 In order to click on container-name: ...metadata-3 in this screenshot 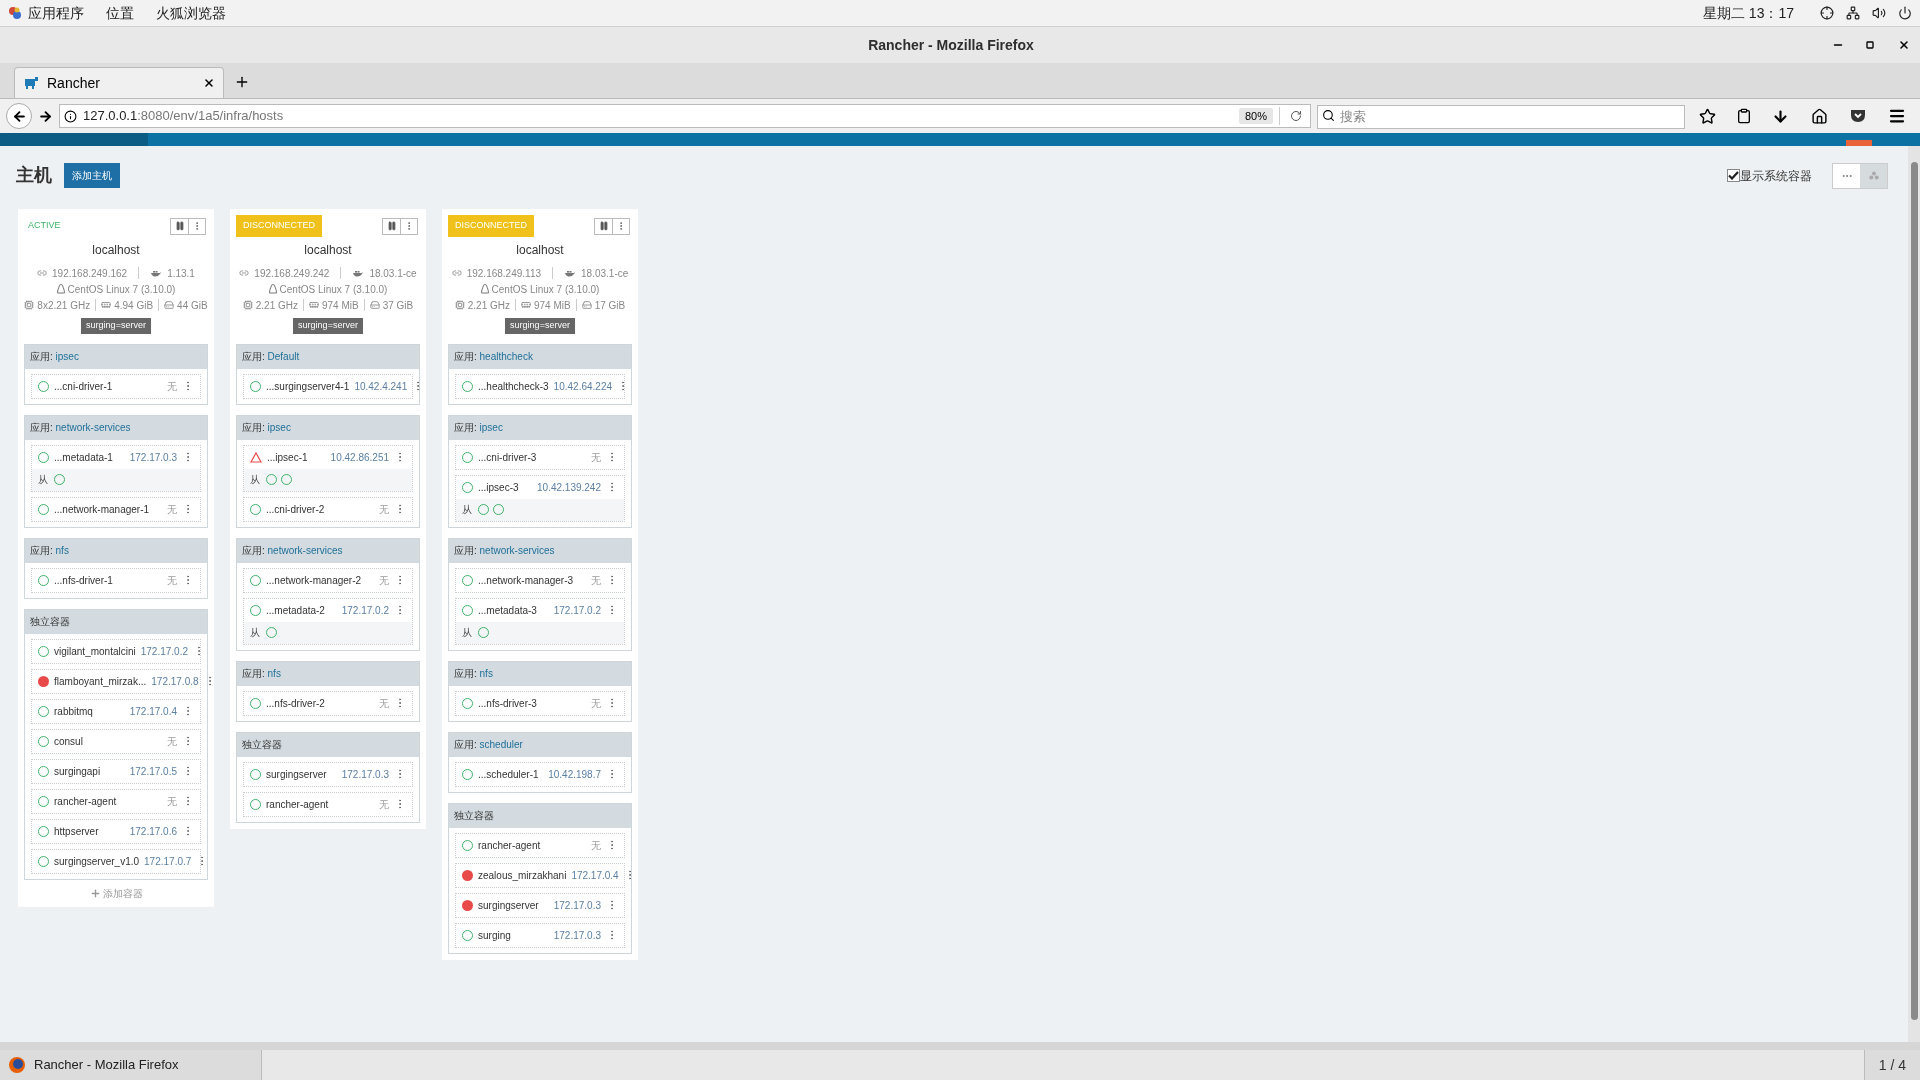, I will do `click(508, 610)`.